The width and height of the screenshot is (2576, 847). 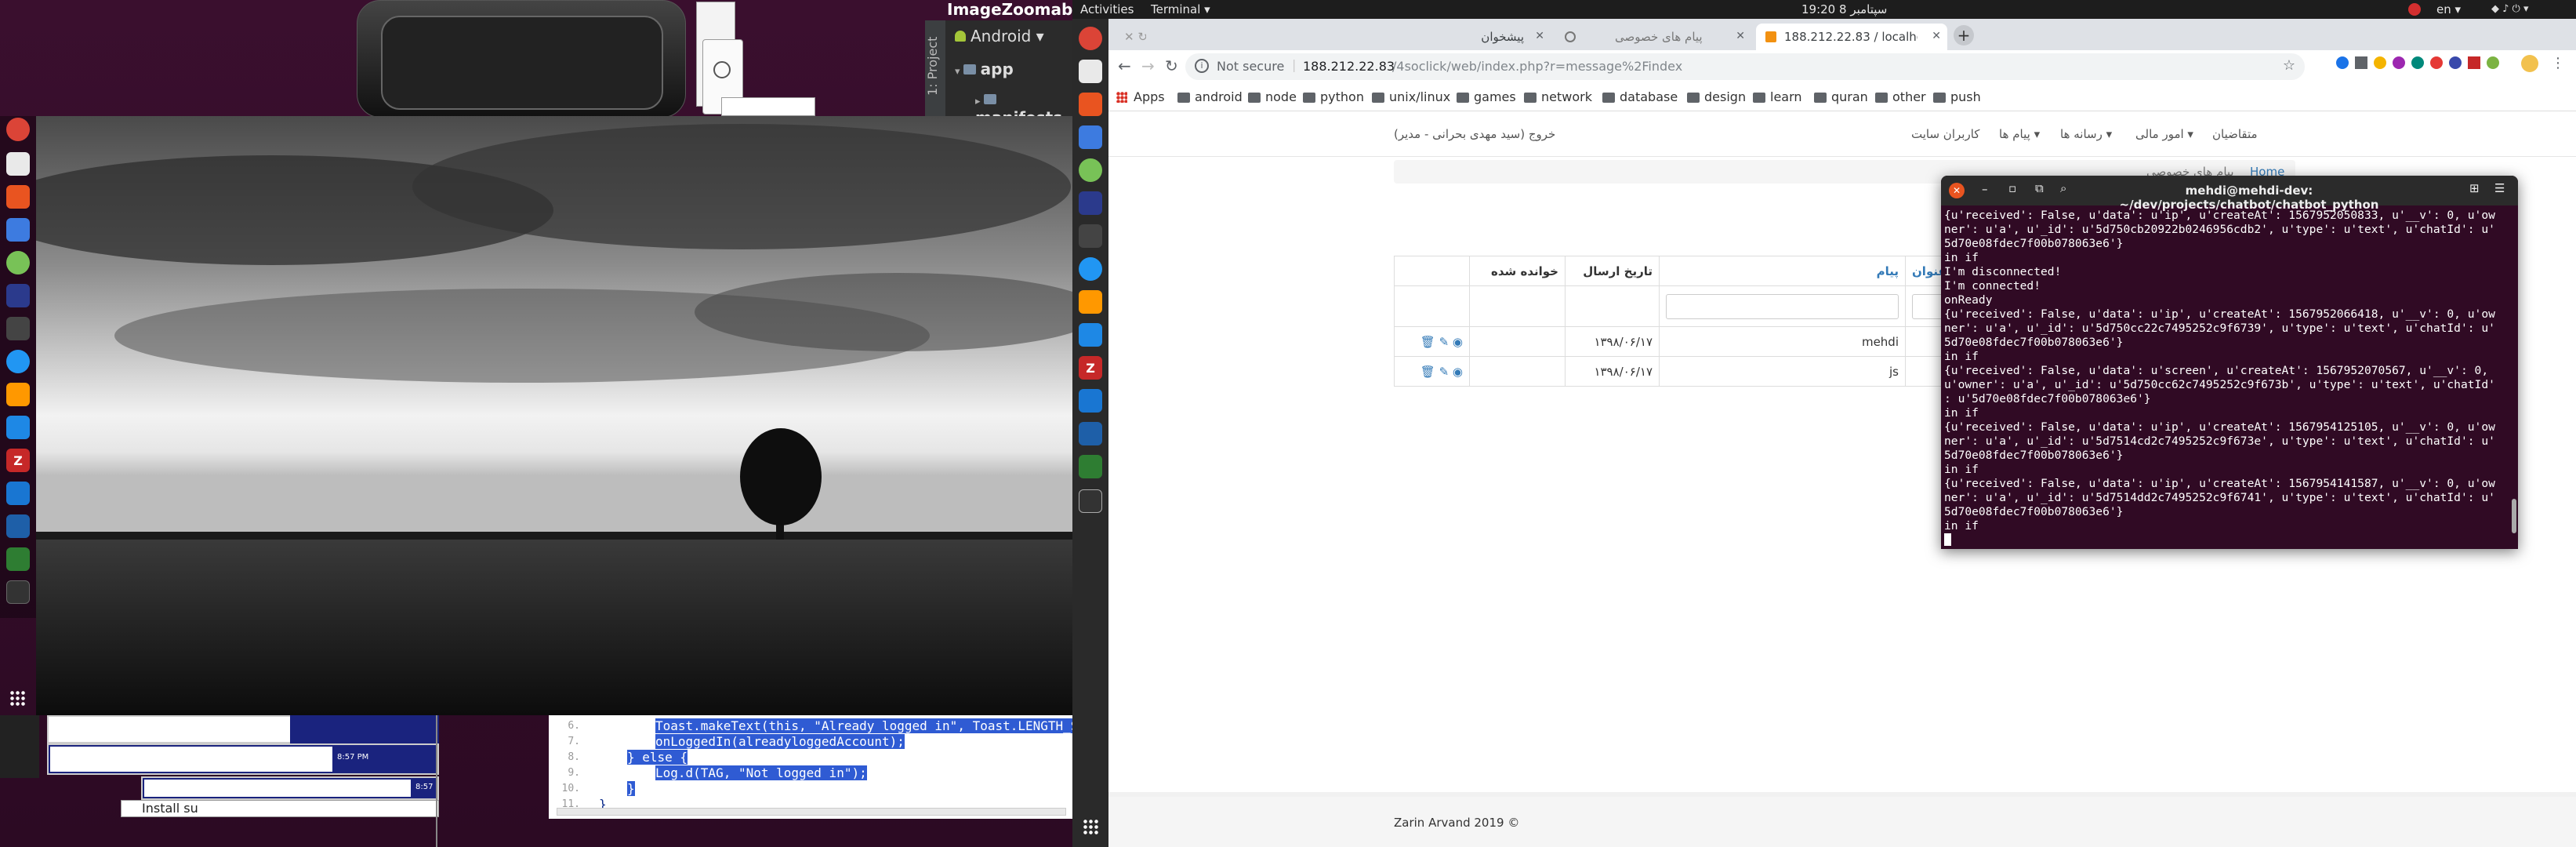 What do you see at coordinates (1090, 401) in the screenshot?
I see `network-icon` at bounding box center [1090, 401].